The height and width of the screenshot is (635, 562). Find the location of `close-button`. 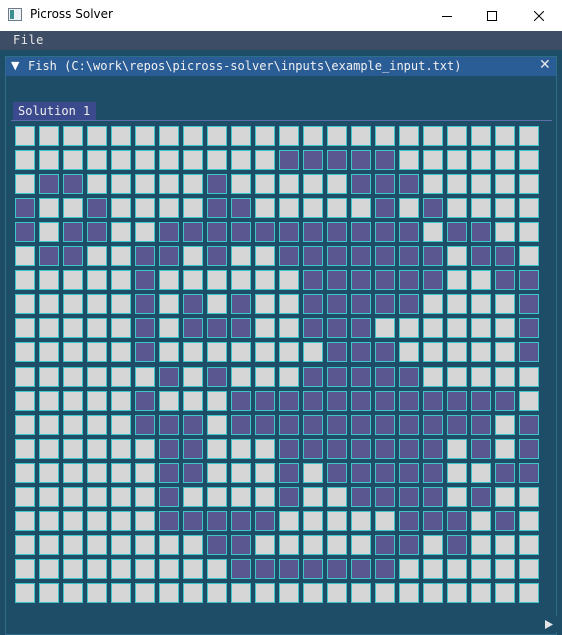

close-button is located at coordinates (539, 15).